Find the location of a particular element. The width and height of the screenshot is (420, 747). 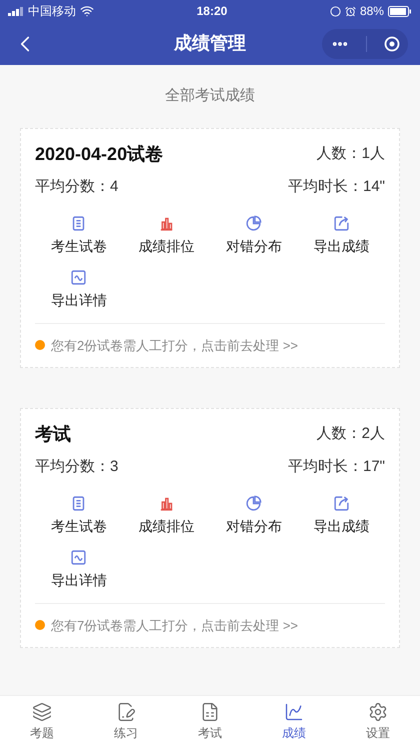

average-score: 平均分数：4 is located at coordinates (76, 187).